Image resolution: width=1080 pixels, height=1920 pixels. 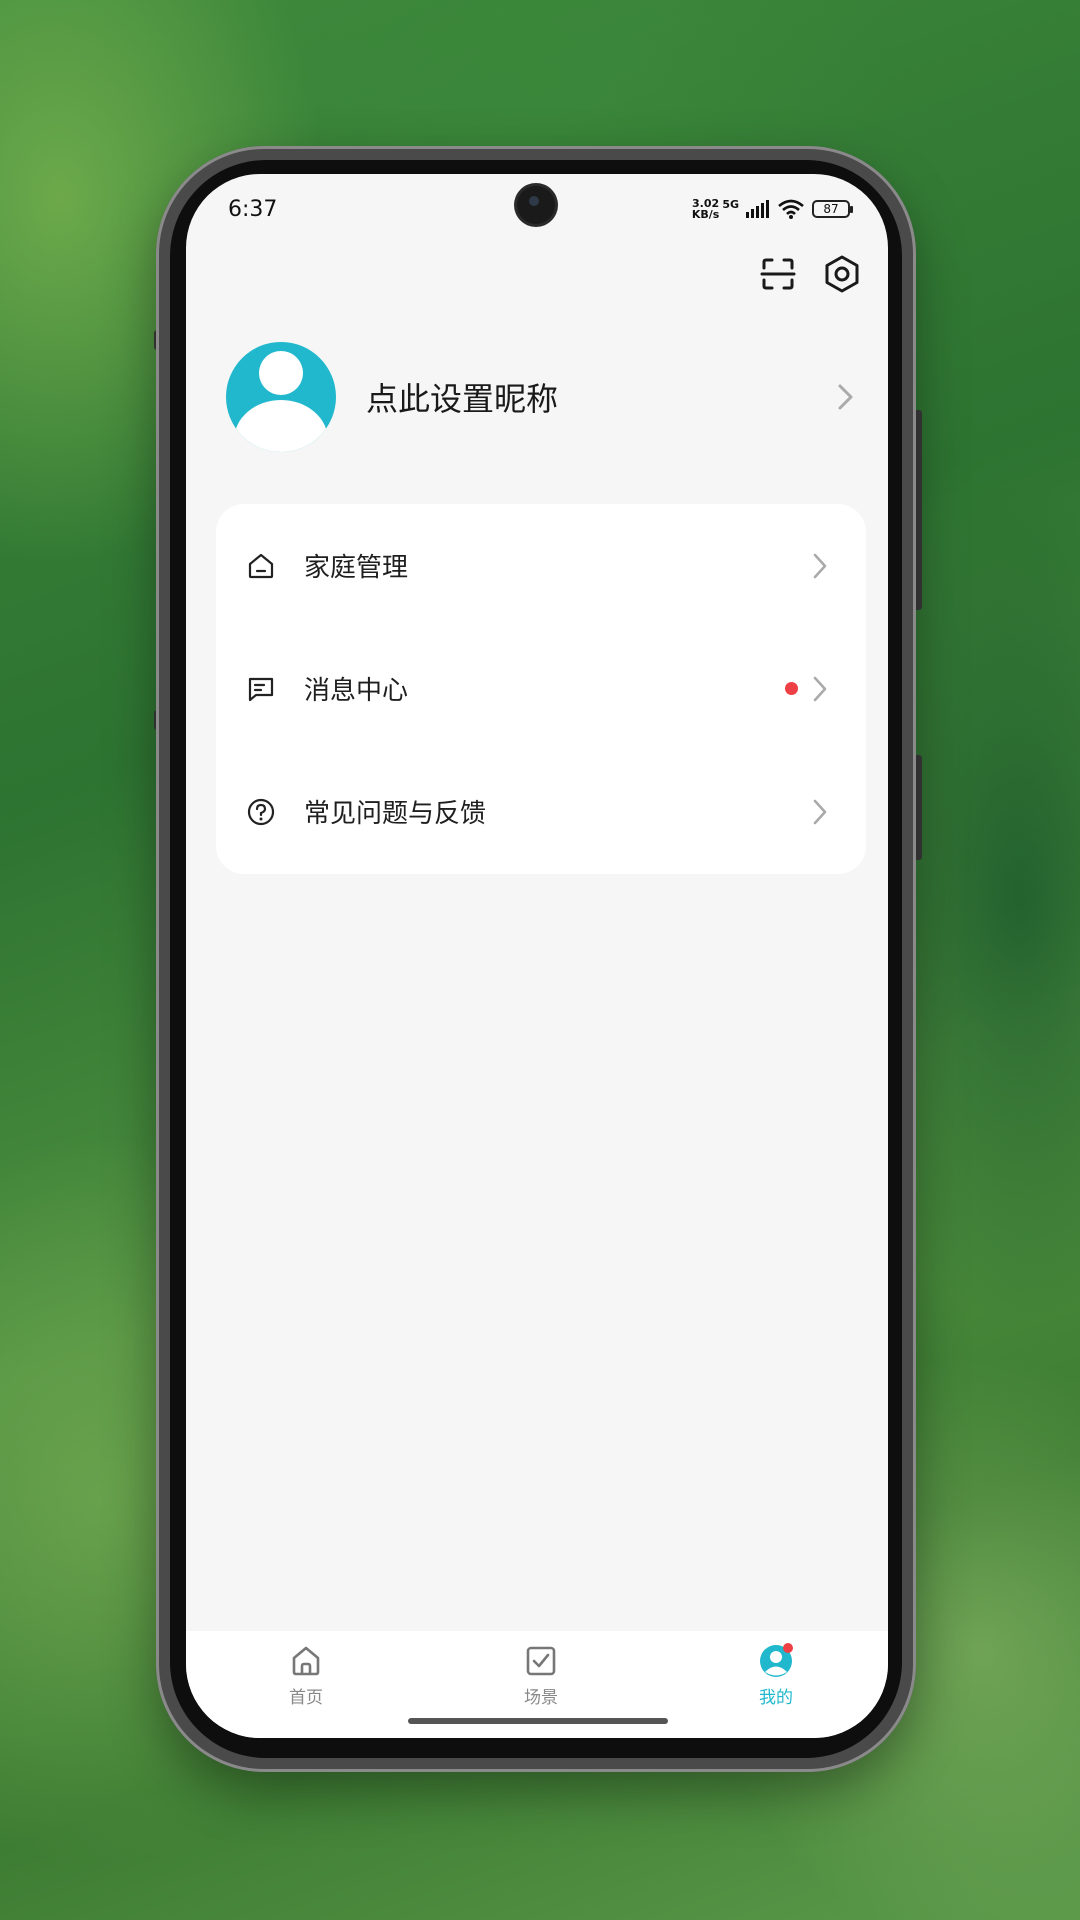 What do you see at coordinates (541, 1698) in the screenshot?
I see `tab-label: 场景` at bounding box center [541, 1698].